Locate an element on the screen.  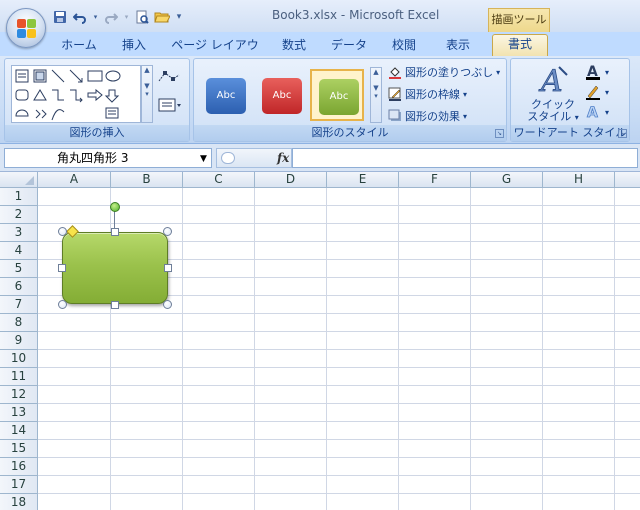
insert-shapes-group: ▲ ▼ ▾ 図形の挿入 is located at coordinates (97, 100).